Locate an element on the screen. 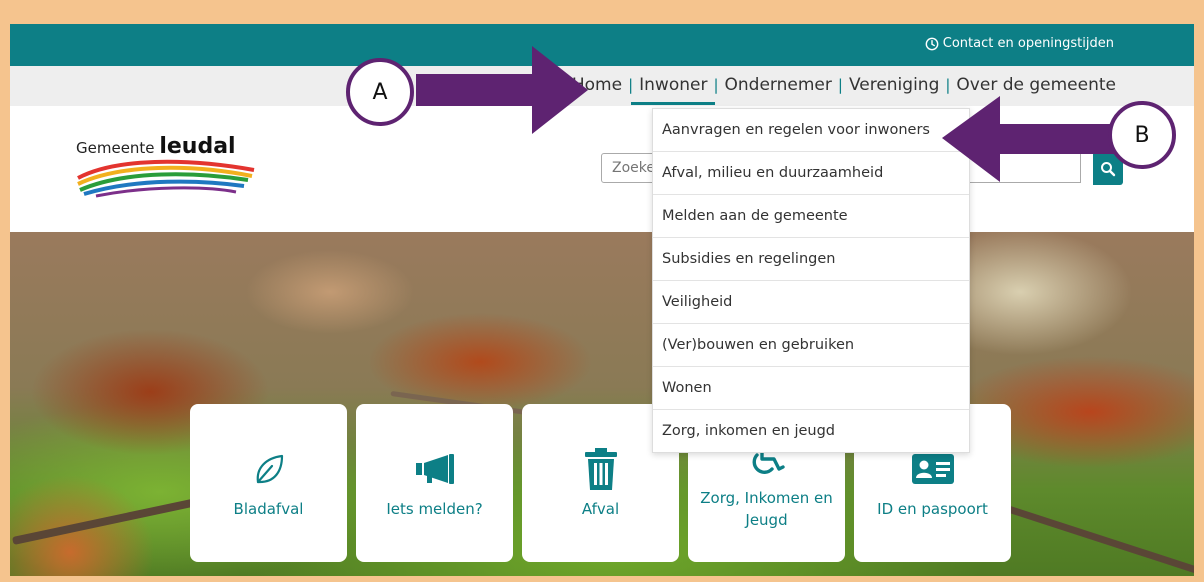 Image resolution: width=1204 pixels, height=582 pixels. card-label: Iets melden? is located at coordinates (434, 509).